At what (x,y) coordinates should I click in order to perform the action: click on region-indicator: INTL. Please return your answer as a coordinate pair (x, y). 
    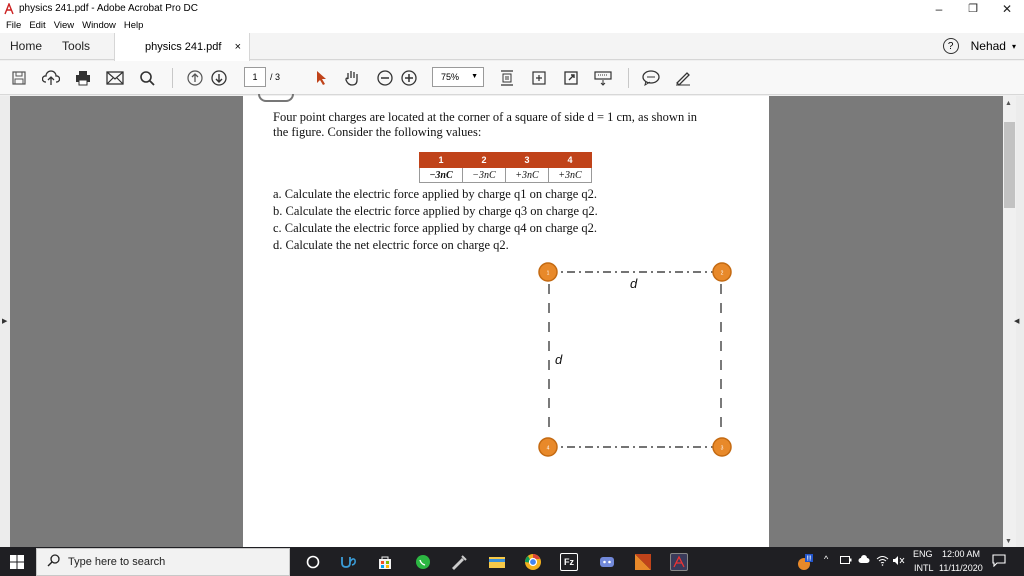
    Looking at the image, I should click on (924, 568).